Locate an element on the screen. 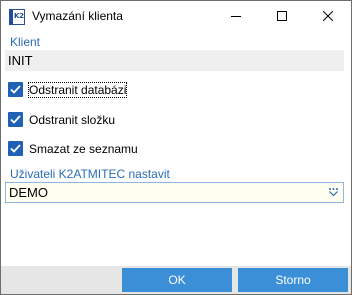  checkbox-delete-folder is located at coordinates (15, 119).